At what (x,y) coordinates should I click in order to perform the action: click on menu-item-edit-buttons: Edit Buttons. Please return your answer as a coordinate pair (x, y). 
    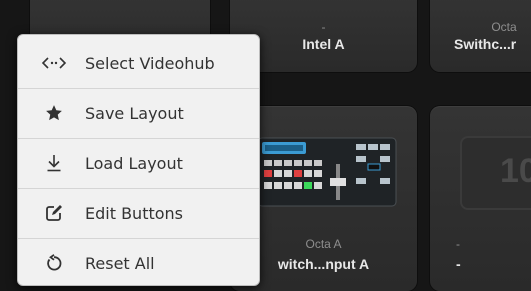
    Looking at the image, I should click on (138, 213).